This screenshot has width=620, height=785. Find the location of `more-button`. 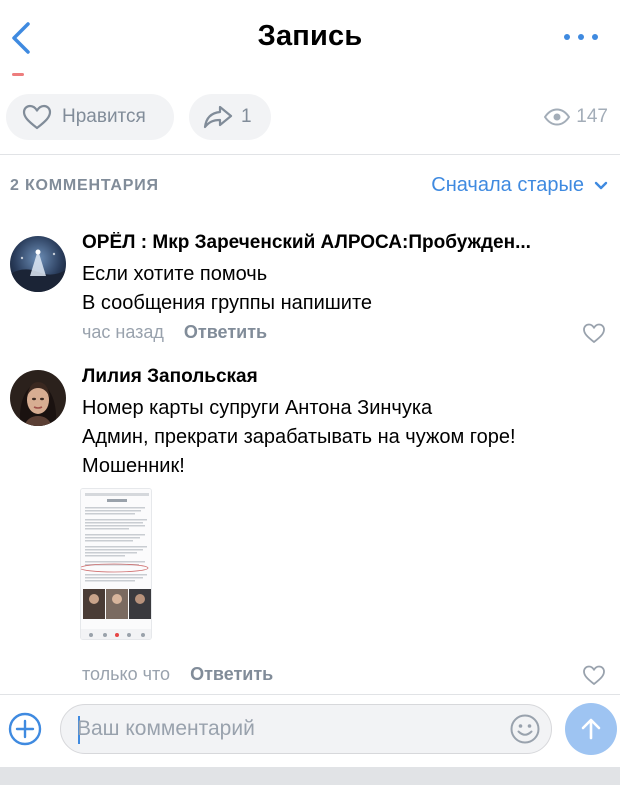

more-button is located at coordinates (581, 37).